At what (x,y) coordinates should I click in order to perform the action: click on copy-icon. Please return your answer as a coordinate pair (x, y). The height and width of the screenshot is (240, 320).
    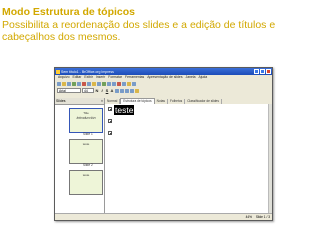
    Looking at the image, I should click on (99, 83).